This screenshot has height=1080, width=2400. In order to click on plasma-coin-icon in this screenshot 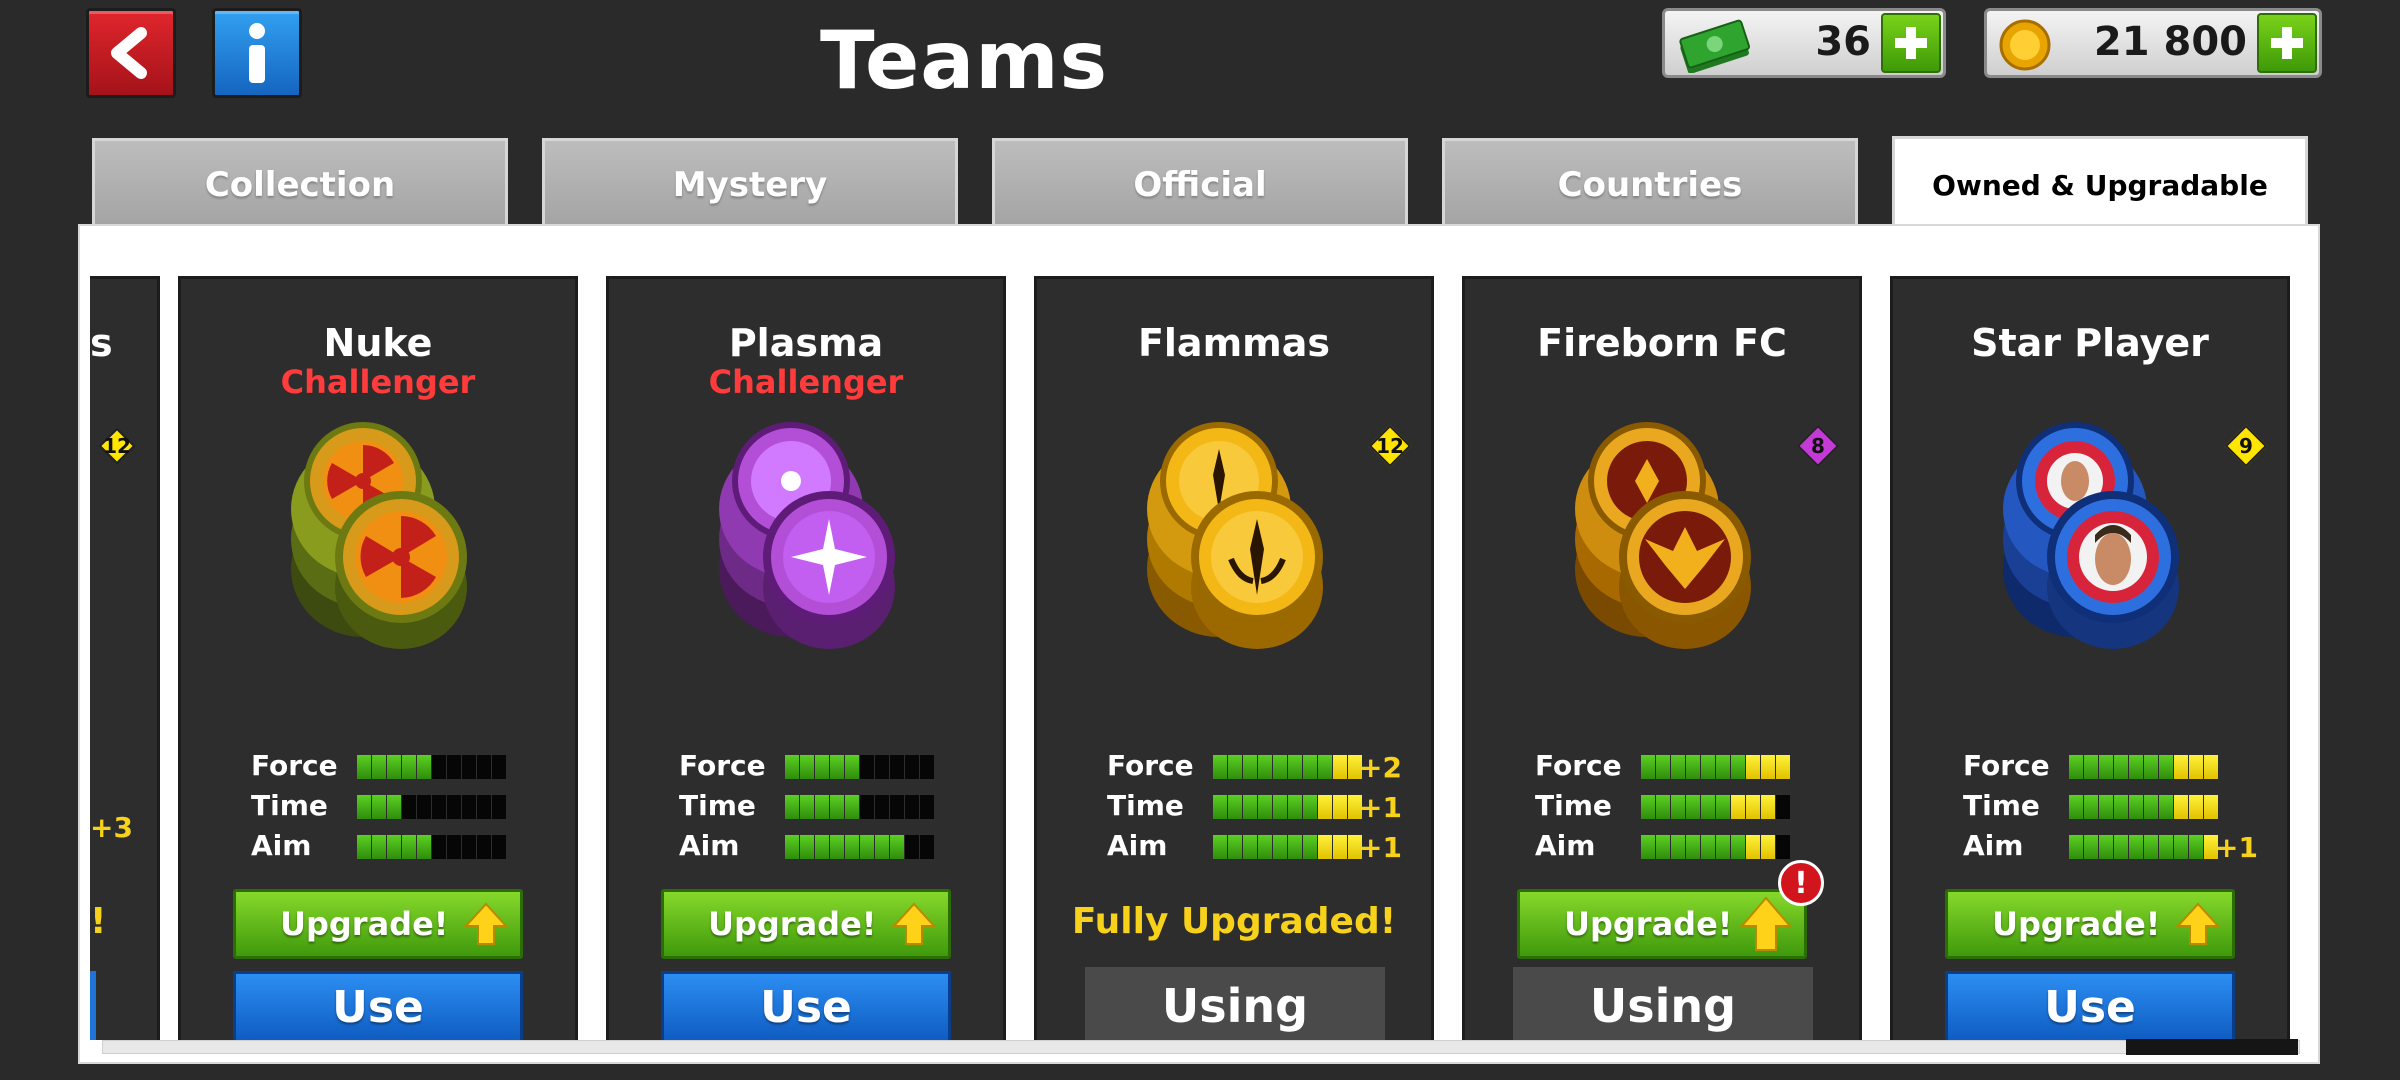, I will do `click(807, 535)`.